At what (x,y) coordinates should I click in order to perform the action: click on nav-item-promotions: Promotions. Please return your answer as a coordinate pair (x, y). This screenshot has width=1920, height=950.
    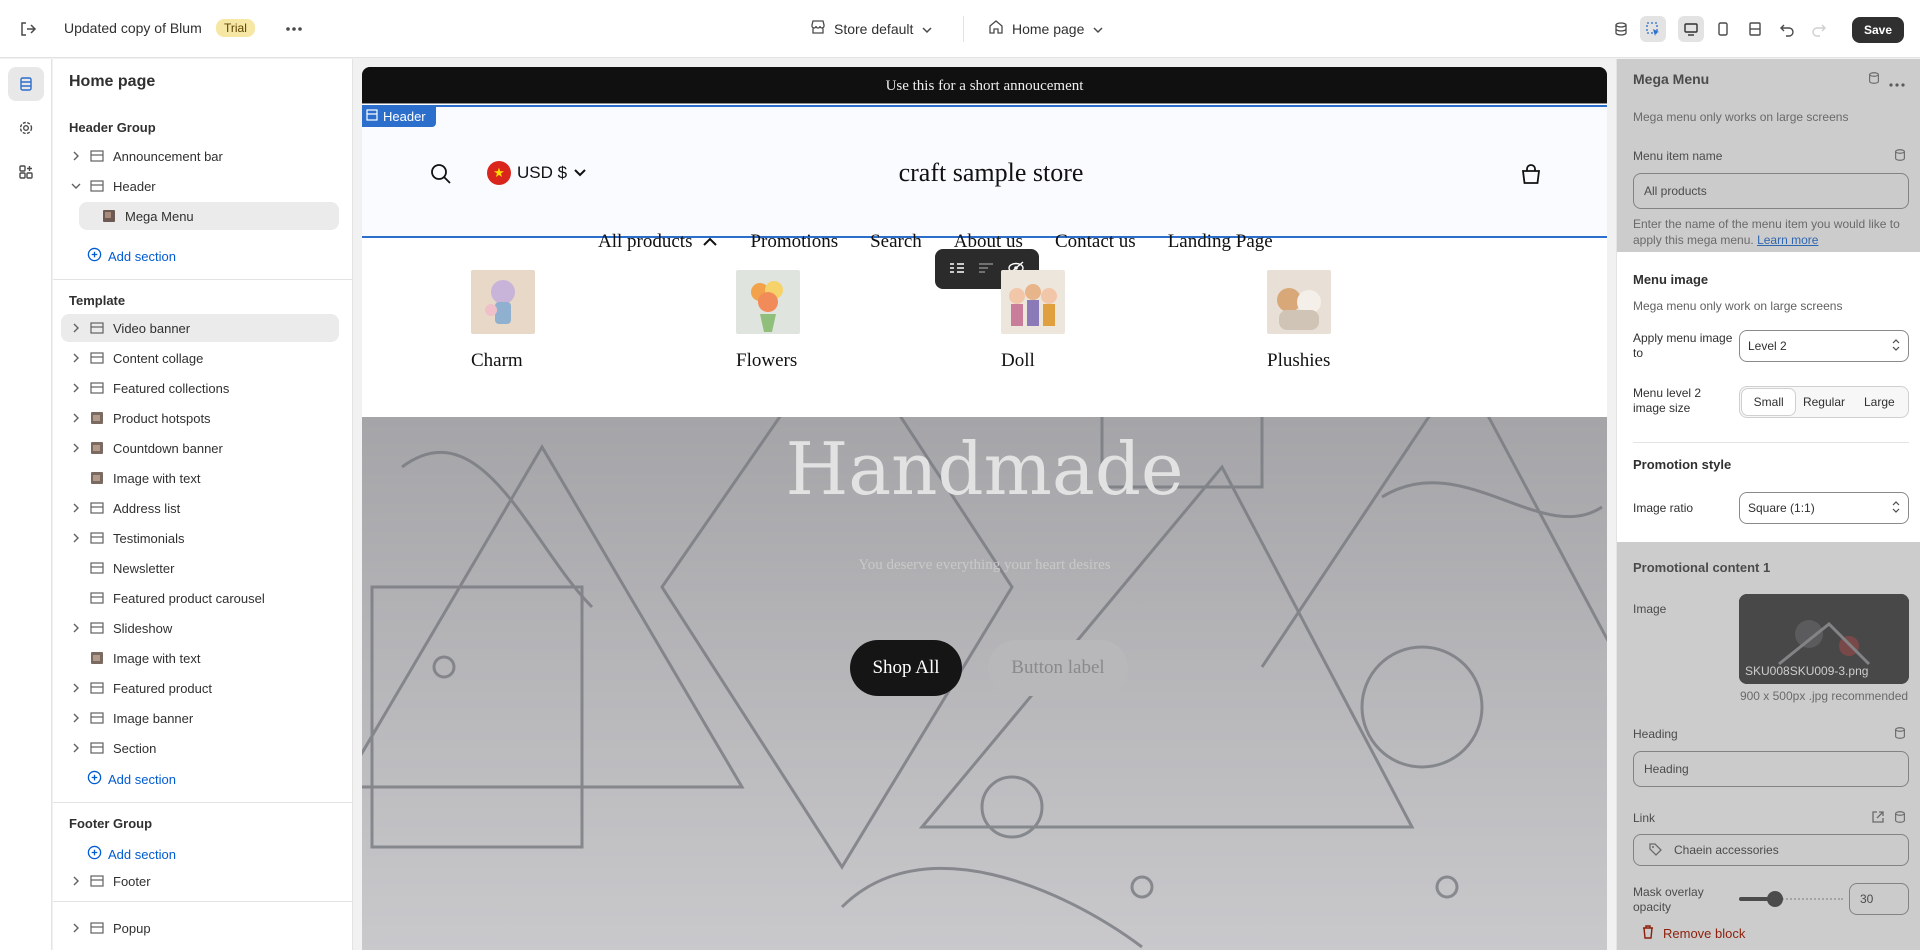
    Looking at the image, I should click on (794, 242).